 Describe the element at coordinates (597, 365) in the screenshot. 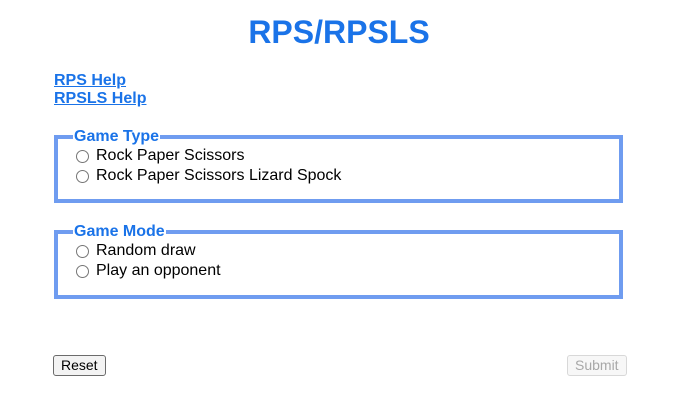

I see `submit-button: Submit` at that location.